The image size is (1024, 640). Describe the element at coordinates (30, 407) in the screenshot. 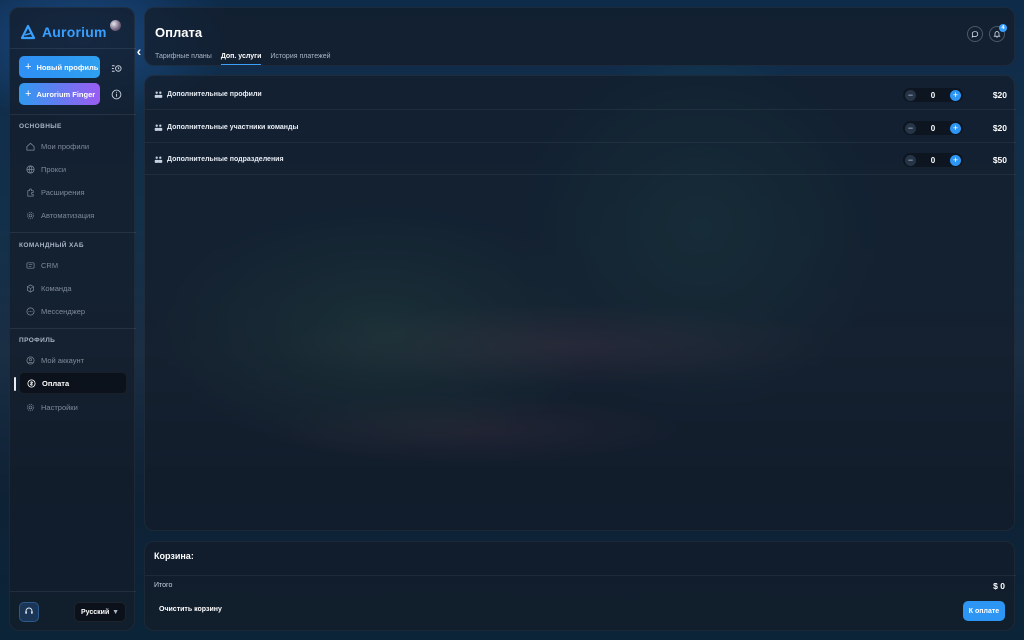

I see `settings-icon` at that location.